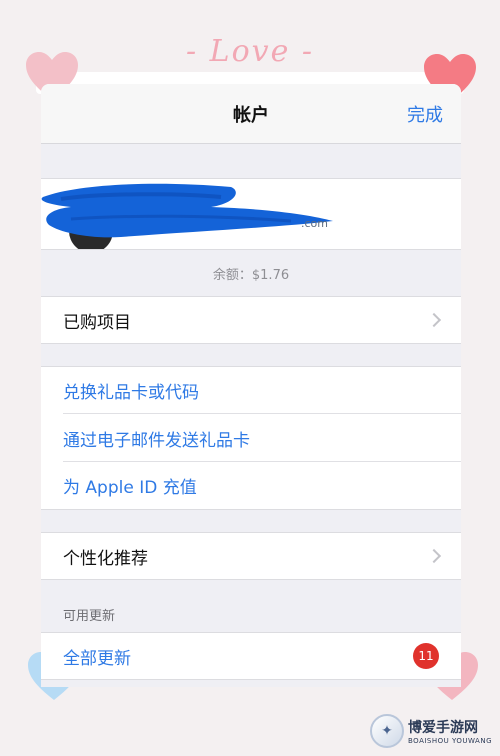 This screenshot has height=756, width=500. I want to click on page-title: 帐户, so click(251, 115).